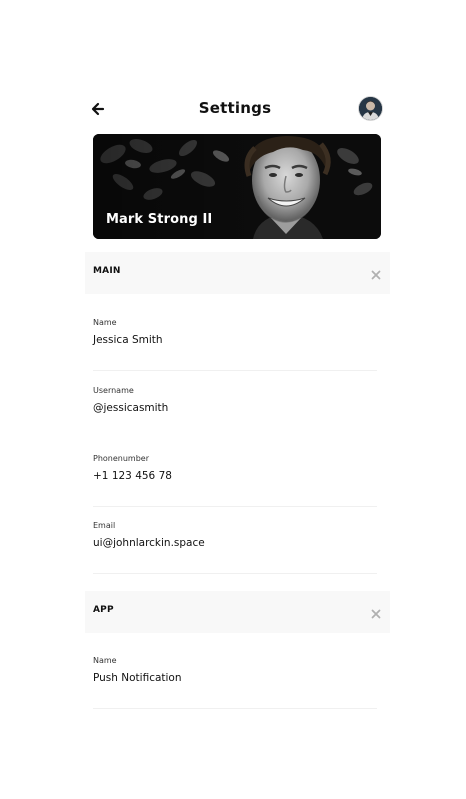 The image size is (466, 799). Describe the element at coordinates (237, 186) in the screenshot. I see `profile-card: Mark Strong II` at that location.